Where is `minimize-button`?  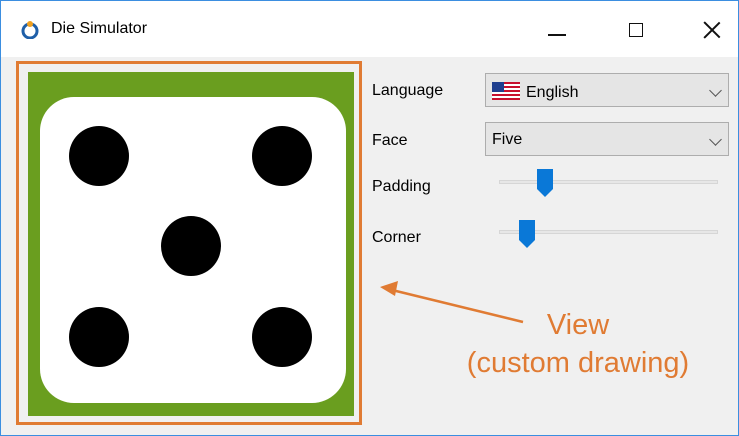 minimize-button is located at coordinates (557, 30).